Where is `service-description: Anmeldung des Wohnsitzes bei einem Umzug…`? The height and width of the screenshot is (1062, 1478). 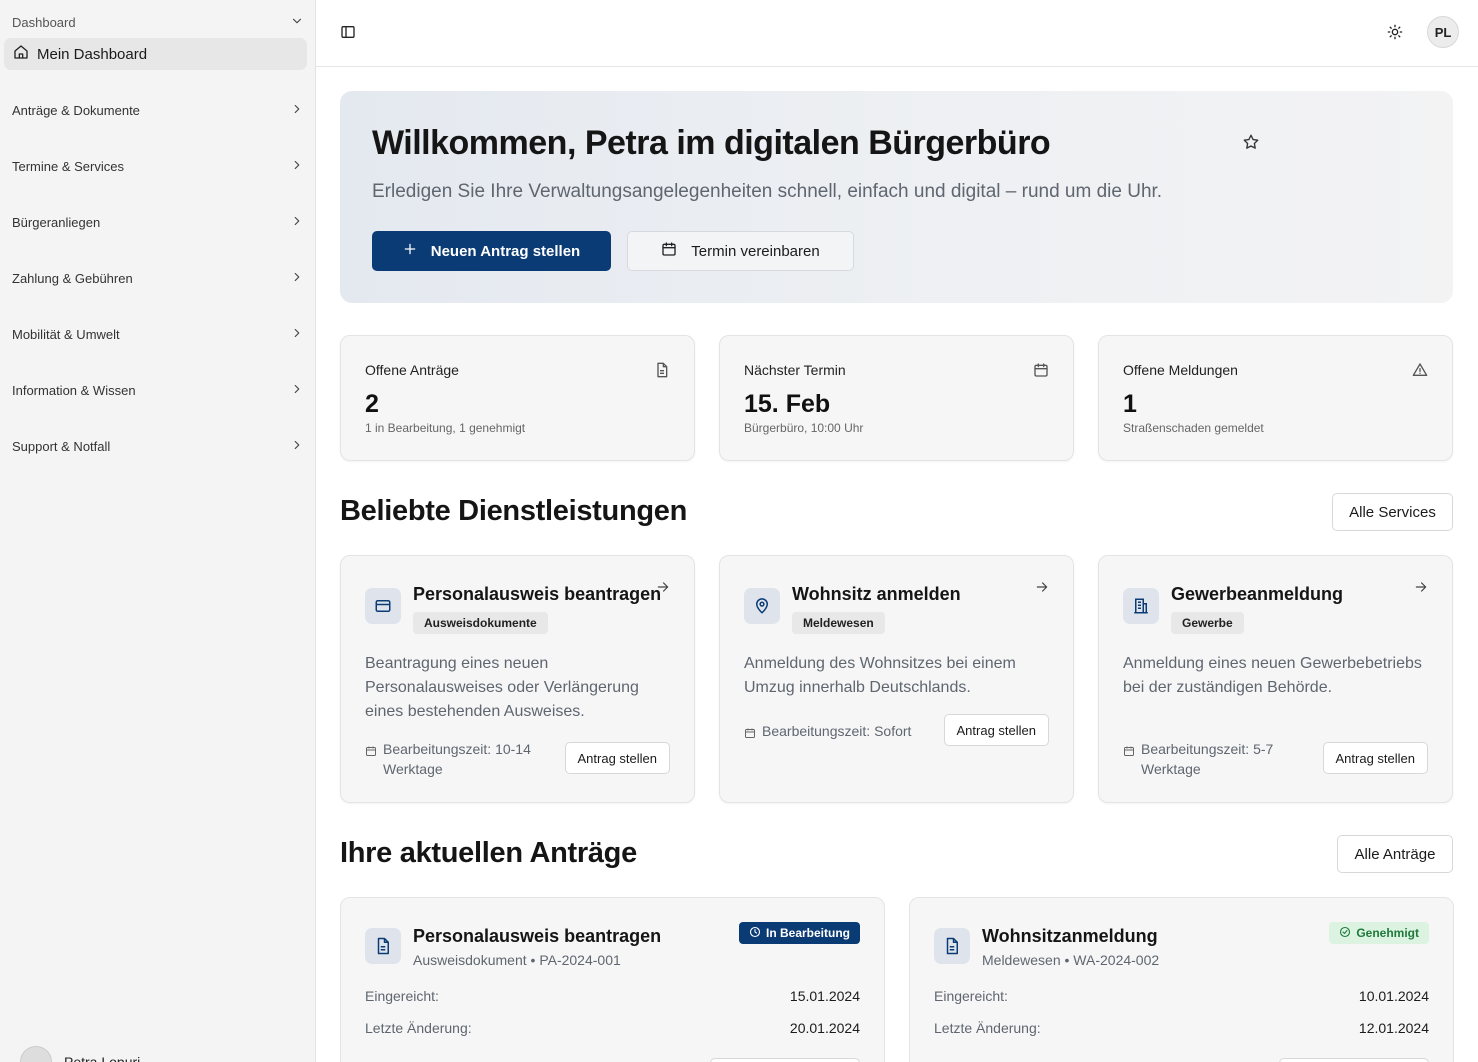
service-description: Anmeldung des Wohnsitzes bei einem Umzug… is located at coordinates (880, 675).